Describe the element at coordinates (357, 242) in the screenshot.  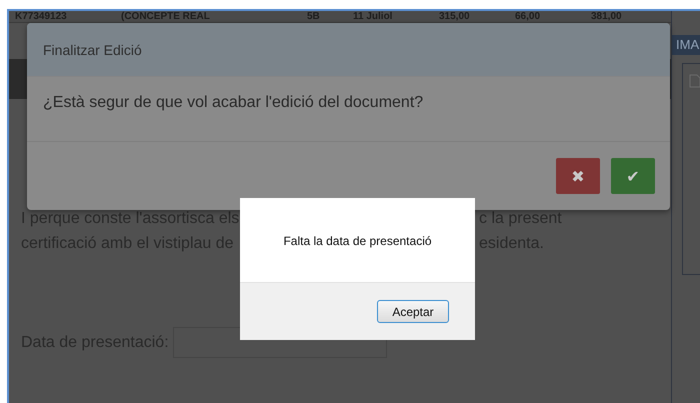
I see `alert-message: Falta la data de presentació` at that location.